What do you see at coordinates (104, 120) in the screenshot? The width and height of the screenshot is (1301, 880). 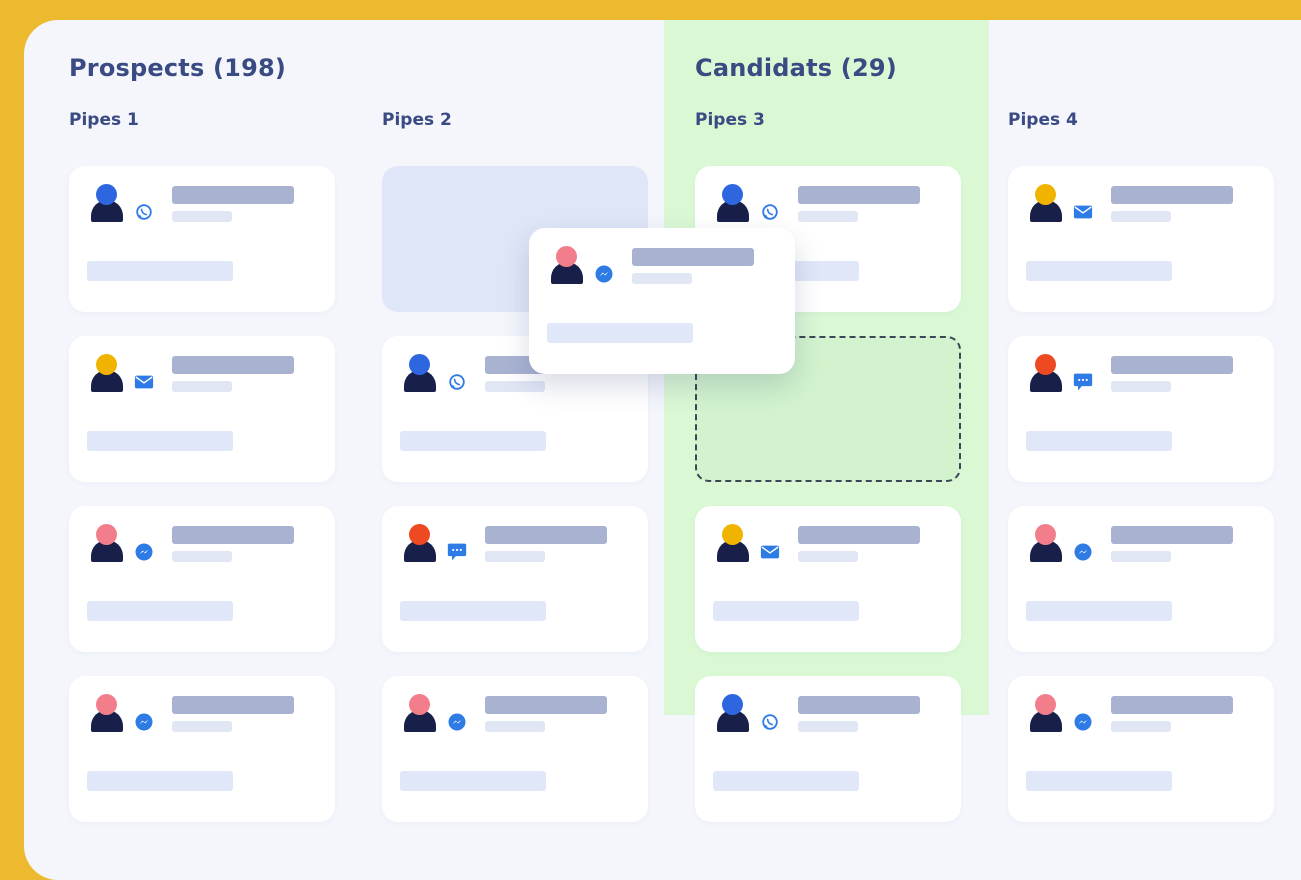 I see `pipe-1-title: Pipes 1` at bounding box center [104, 120].